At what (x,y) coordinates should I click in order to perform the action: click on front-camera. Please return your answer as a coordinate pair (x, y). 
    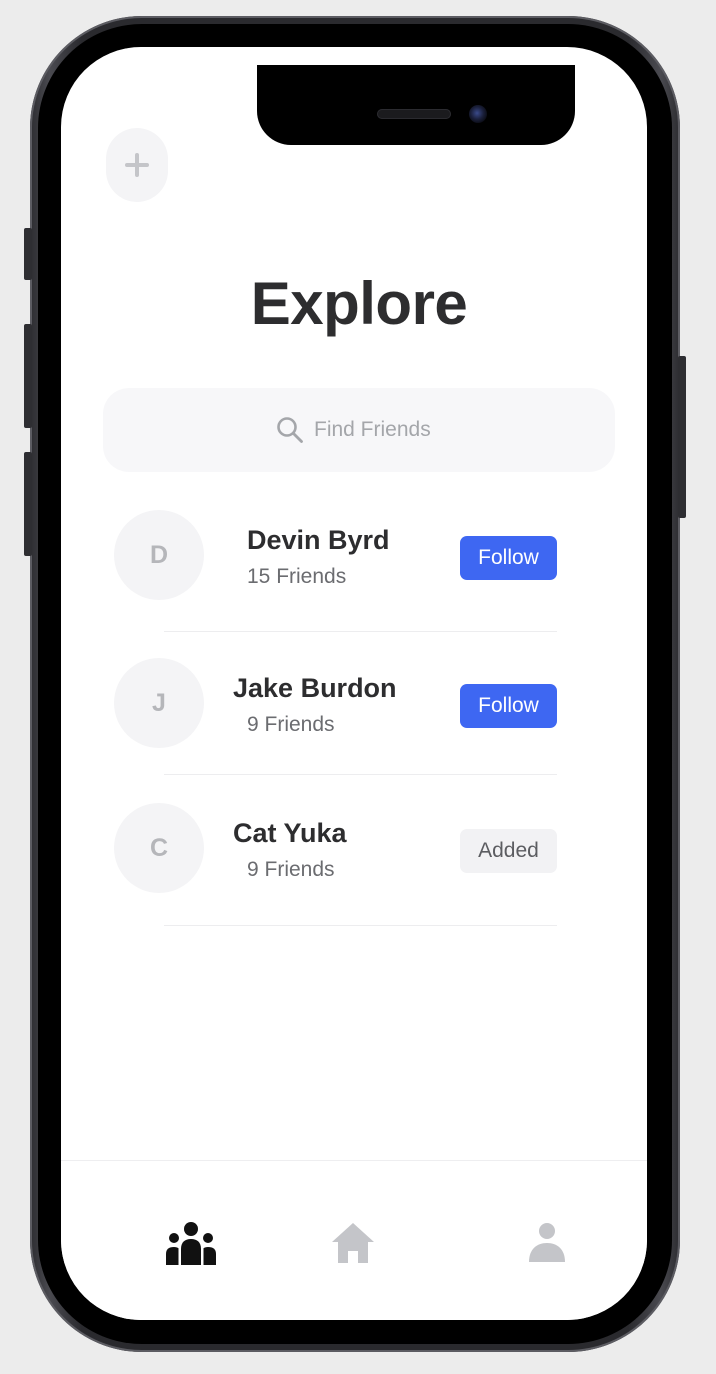
    Looking at the image, I should click on (478, 114).